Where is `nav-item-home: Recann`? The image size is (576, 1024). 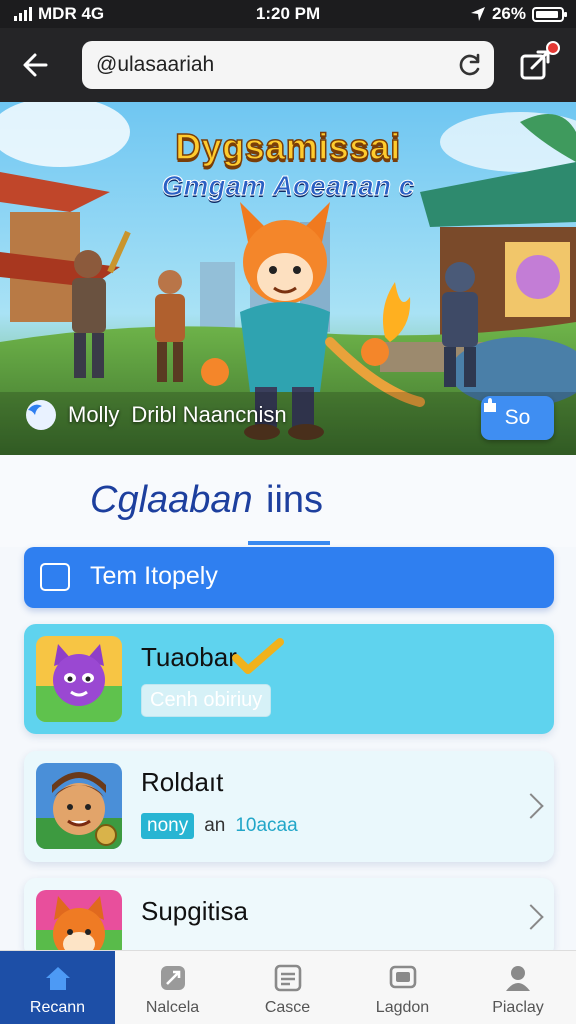 nav-item-home: Recann is located at coordinates (57, 987).